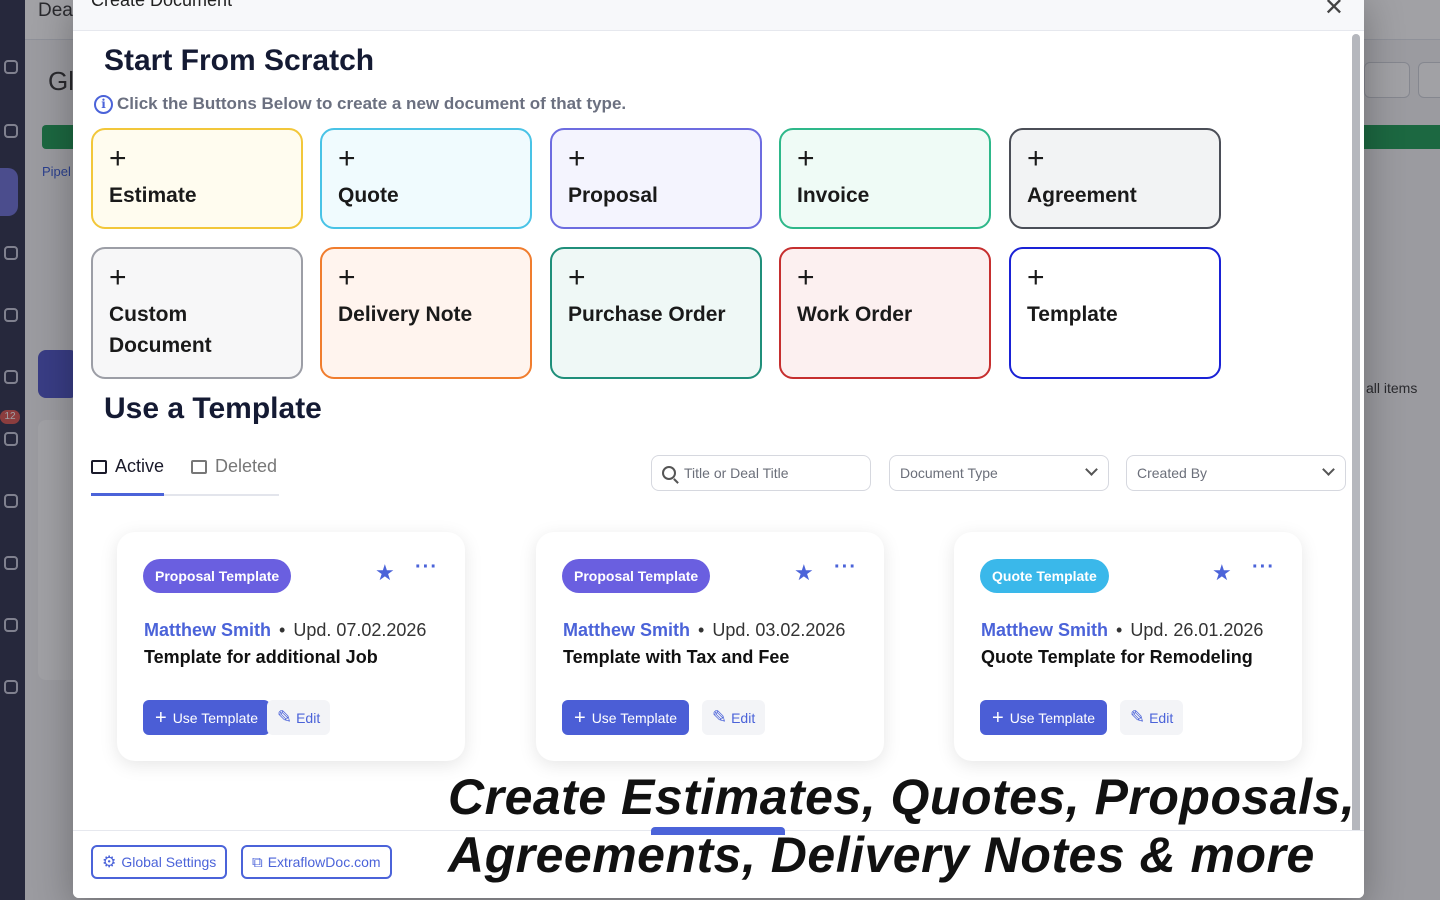 The image size is (1440, 900). What do you see at coordinates (153, 195) in the screenshot?
I see `tile-label: Estimate` at bounding box center [153, 195].